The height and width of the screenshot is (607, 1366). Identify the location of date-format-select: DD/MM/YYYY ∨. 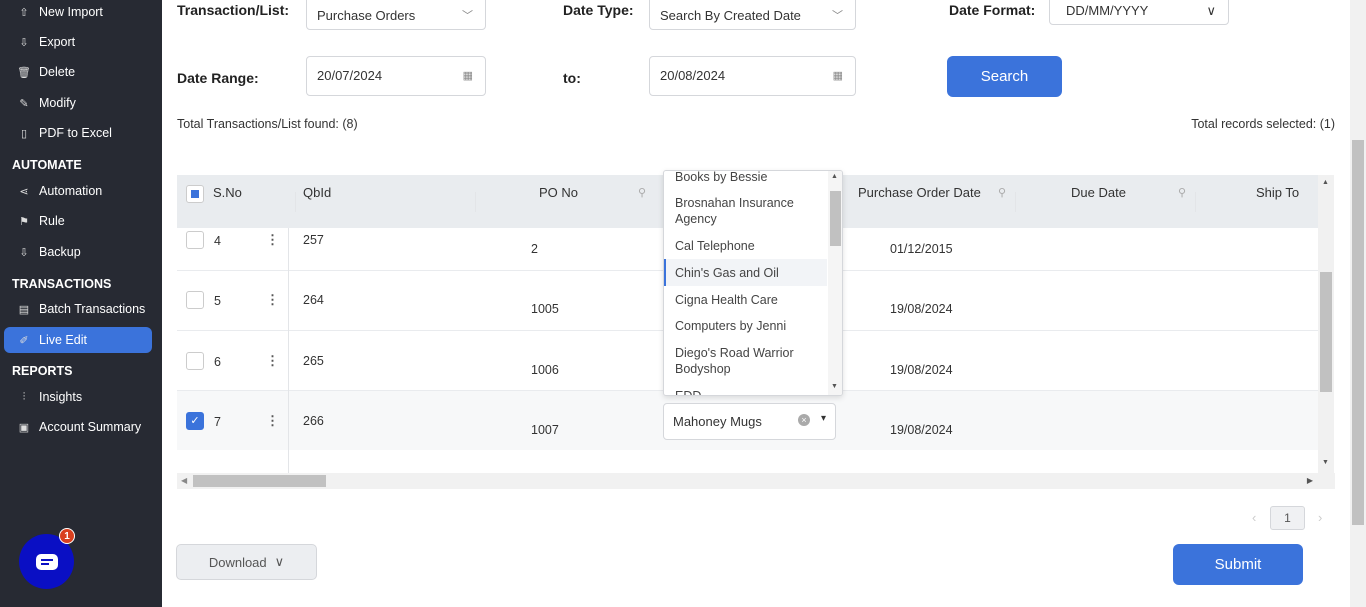
(1139, 12).